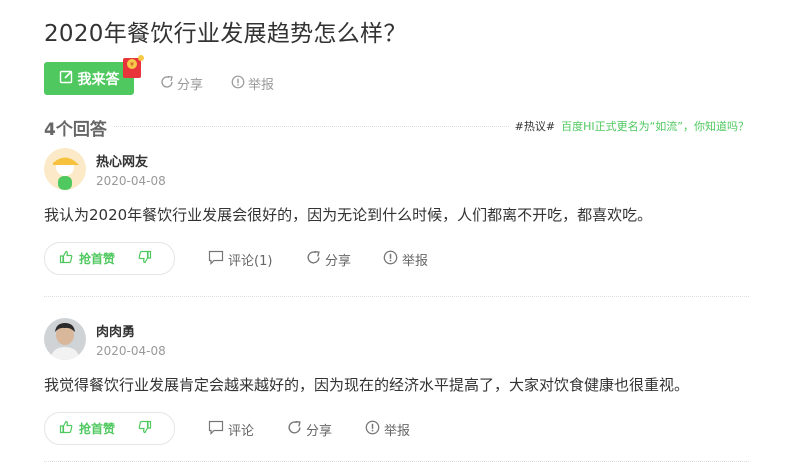 This screenshot has width=799, height=465. Describe the element at coordinates (98, 79) in the screenshot. I see `answer-button-label: 我来答` at that location.